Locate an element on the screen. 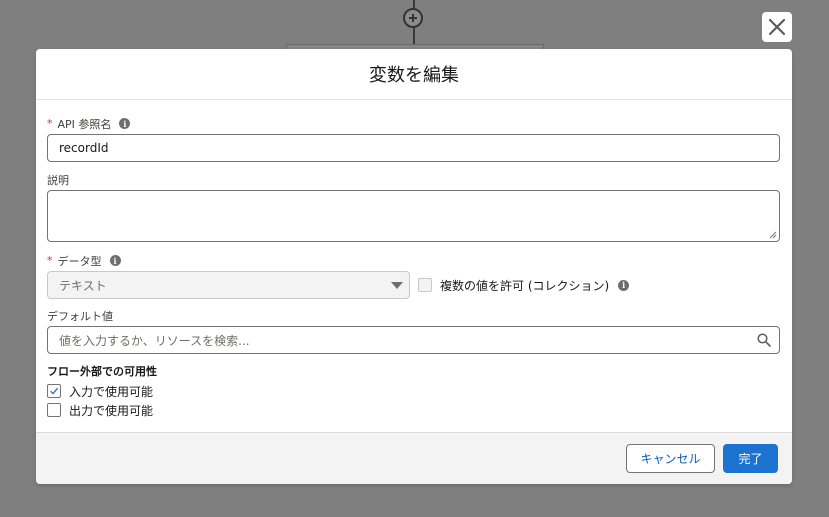 The width and height of the screenshot is (829, 517). flow-add-element-icon is located at coordinates (413, 18).